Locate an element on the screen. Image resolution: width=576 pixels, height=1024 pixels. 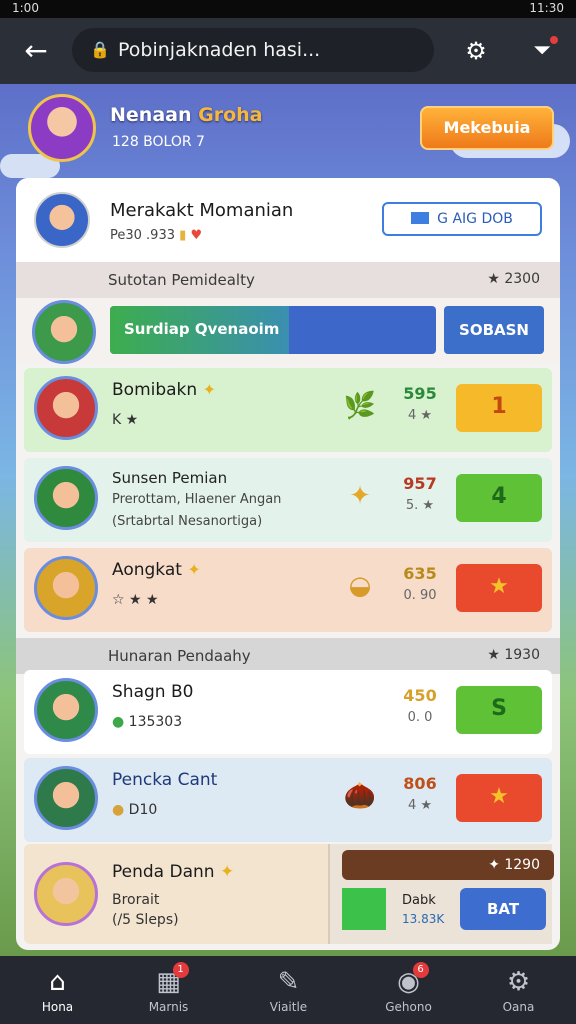
nav-games: ◉ 6 Gehono is located at coordinates (408, 990).